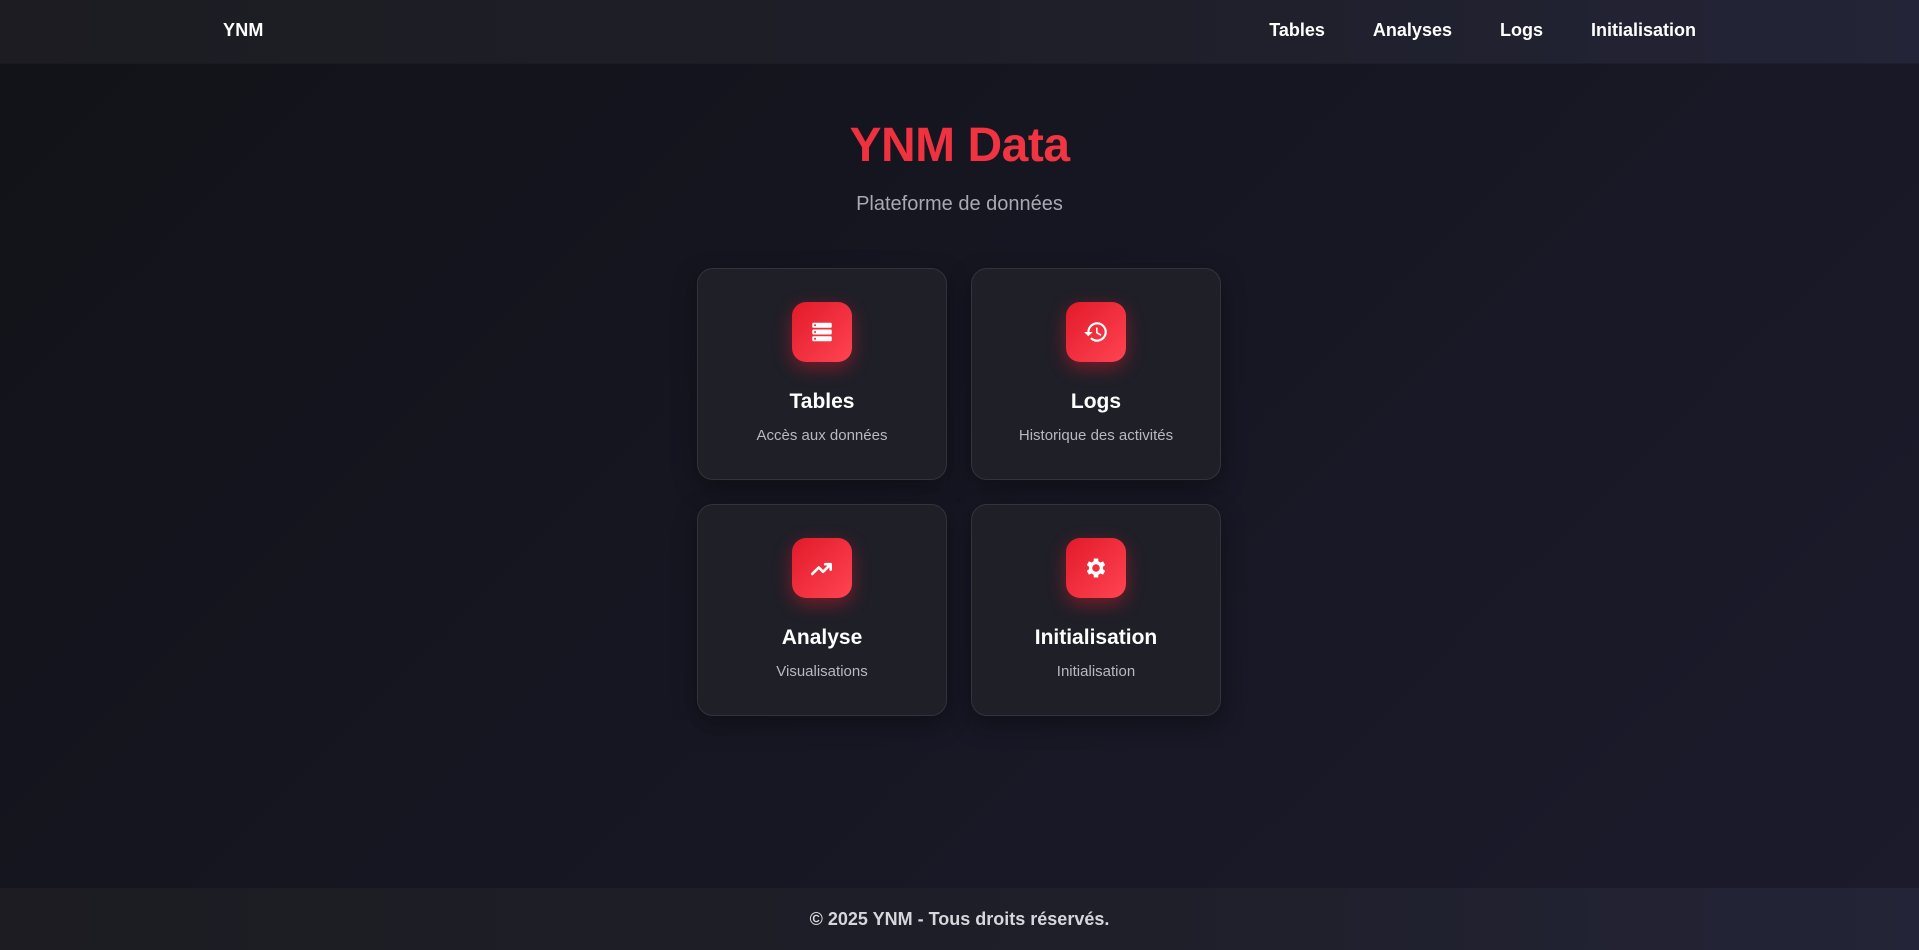  What do you see at coordinates (1643, 30) in the screenshot?
I see `nav-link-initialisation: Initialisation` at bounding box center [1643, 30].